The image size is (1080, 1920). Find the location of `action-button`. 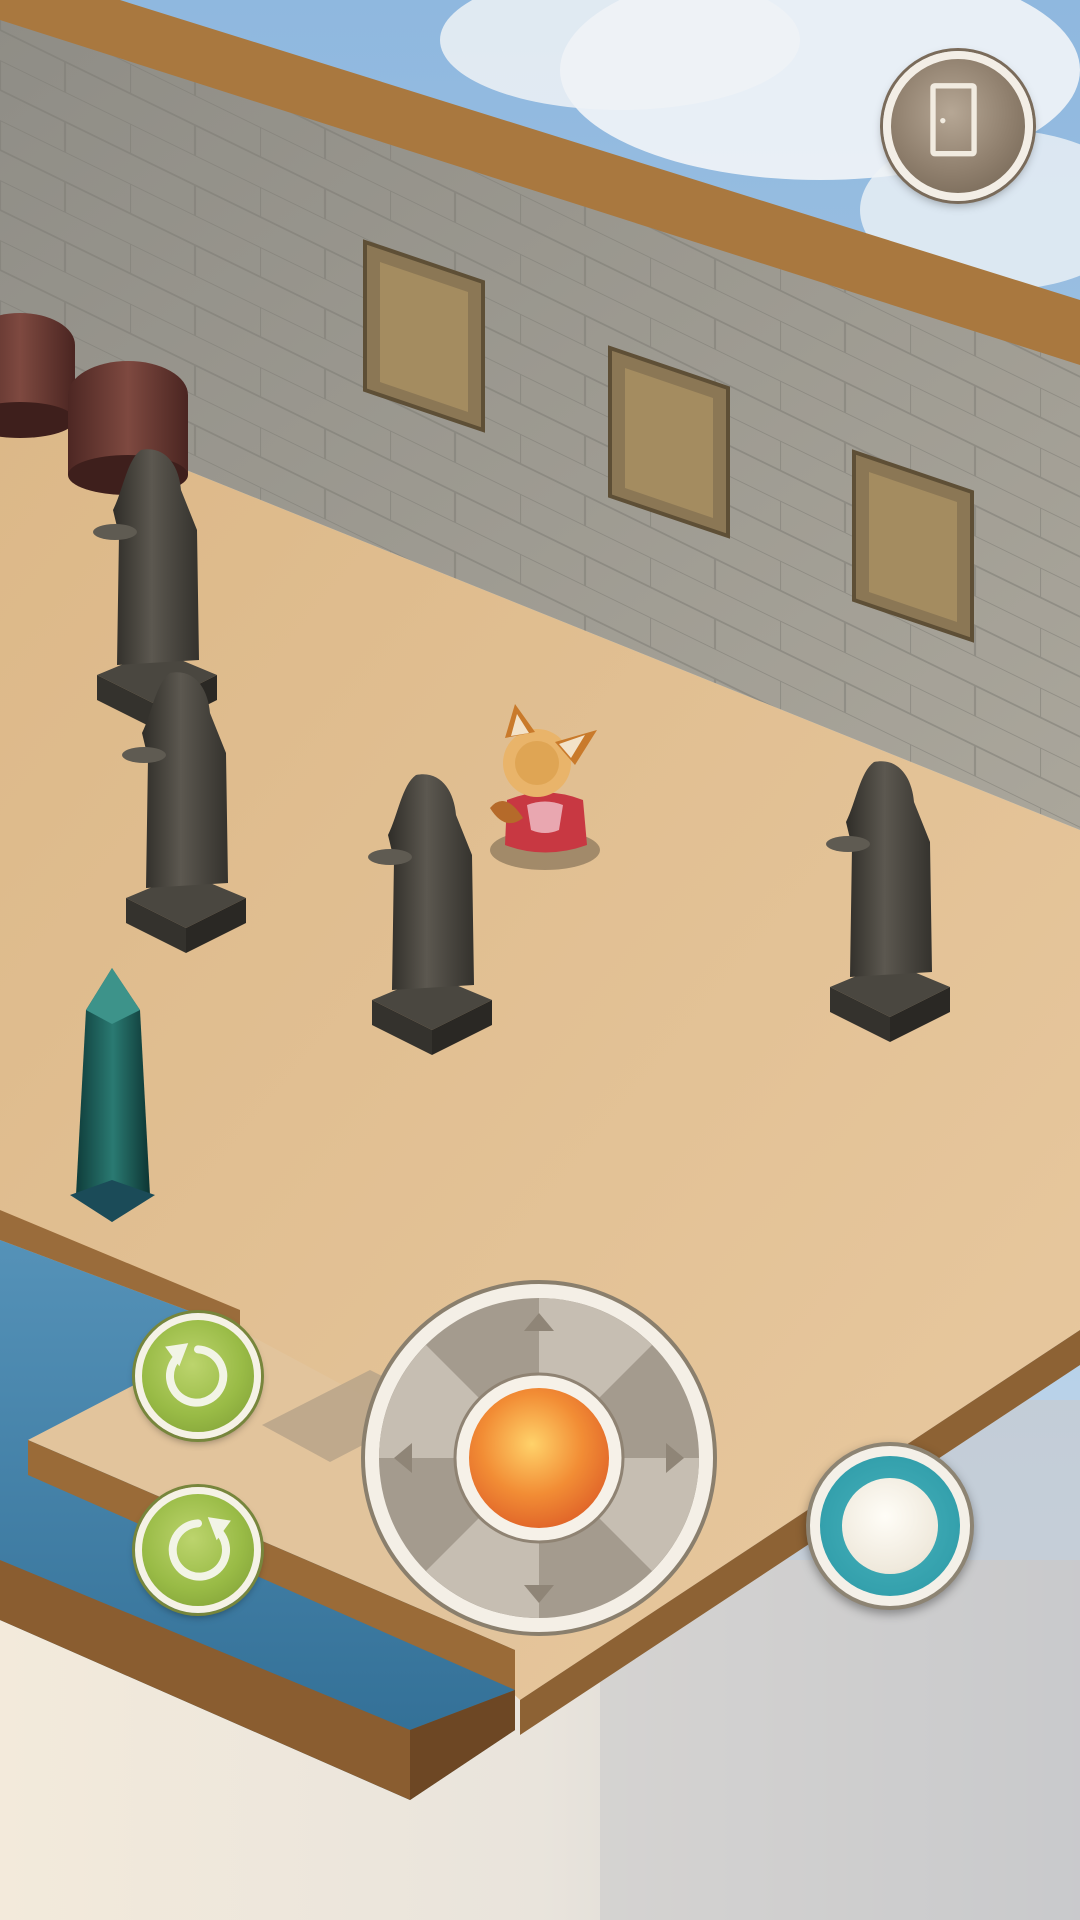

action-button is located at coordinates (890, 1526).